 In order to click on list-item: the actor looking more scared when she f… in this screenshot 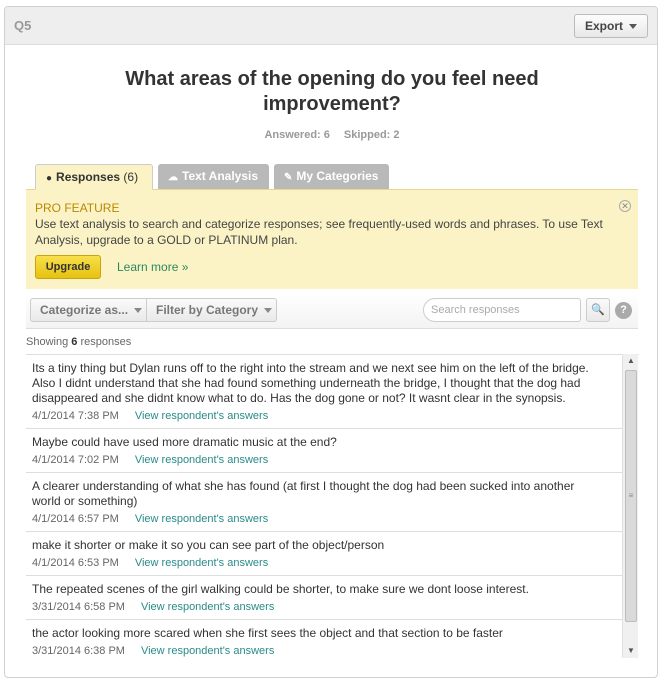, I will do `click(324, 639)`.